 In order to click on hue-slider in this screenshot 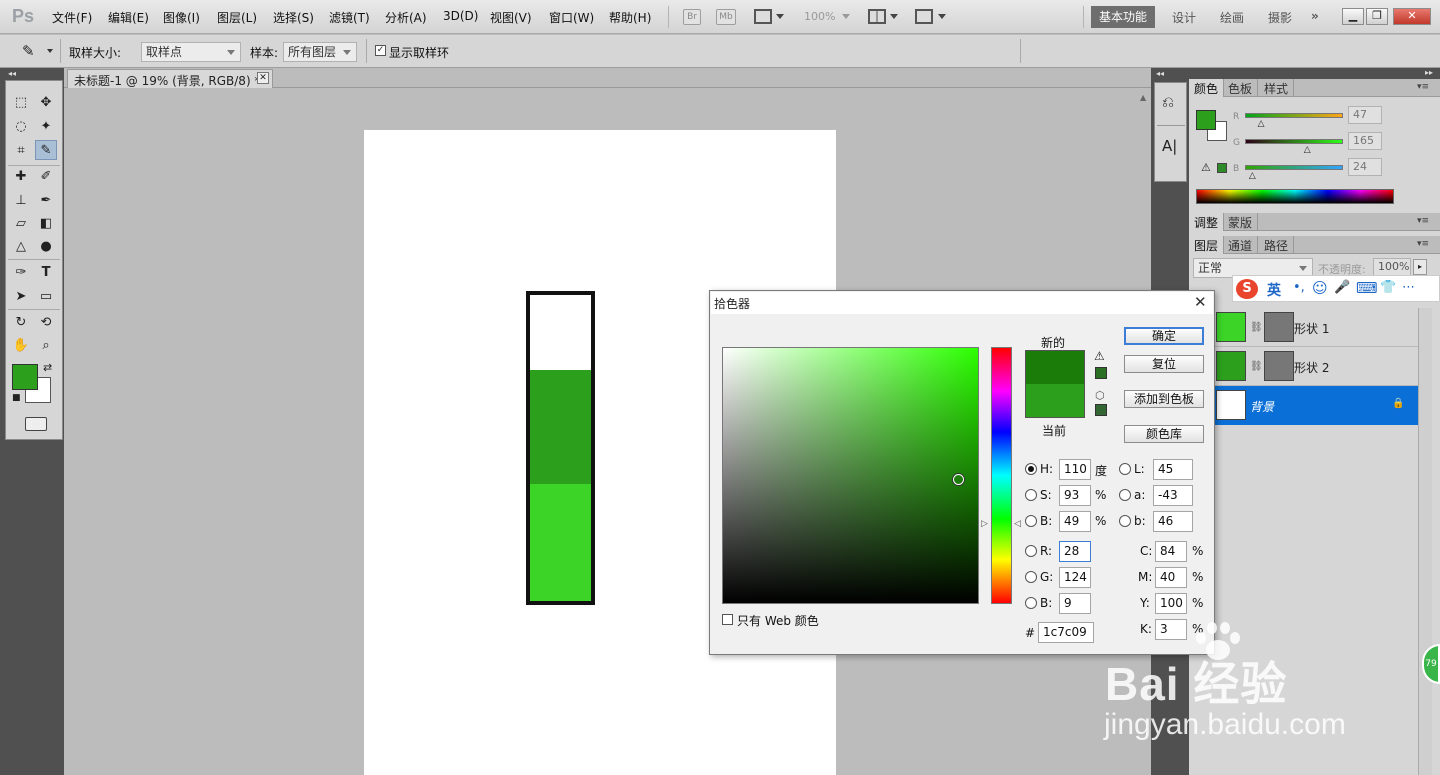, I will do `click(1001, 475)`.